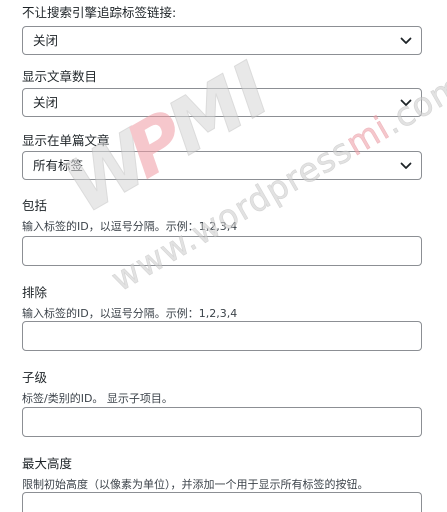 The height and width of the screenshot is (512, 447). Describe the element at coordinates (223, 464) in the screenshot. I see `max-height-label: 最大高度` at that location.